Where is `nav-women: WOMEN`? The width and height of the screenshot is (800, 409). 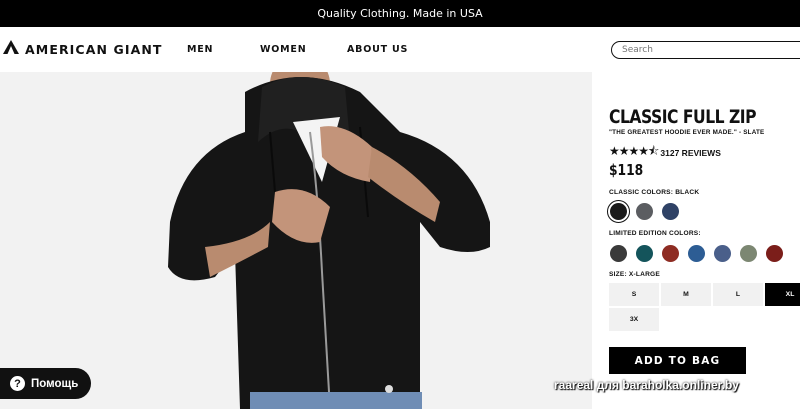 nav-women: WOMEN is located at coordinates (283, 49).